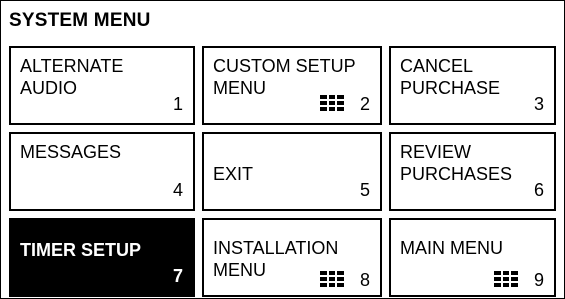  What do you see at coordinates (437, 66) in the screenshot?
I see `tile-label-line1: CANCEL` at bounding box center [437, 66].